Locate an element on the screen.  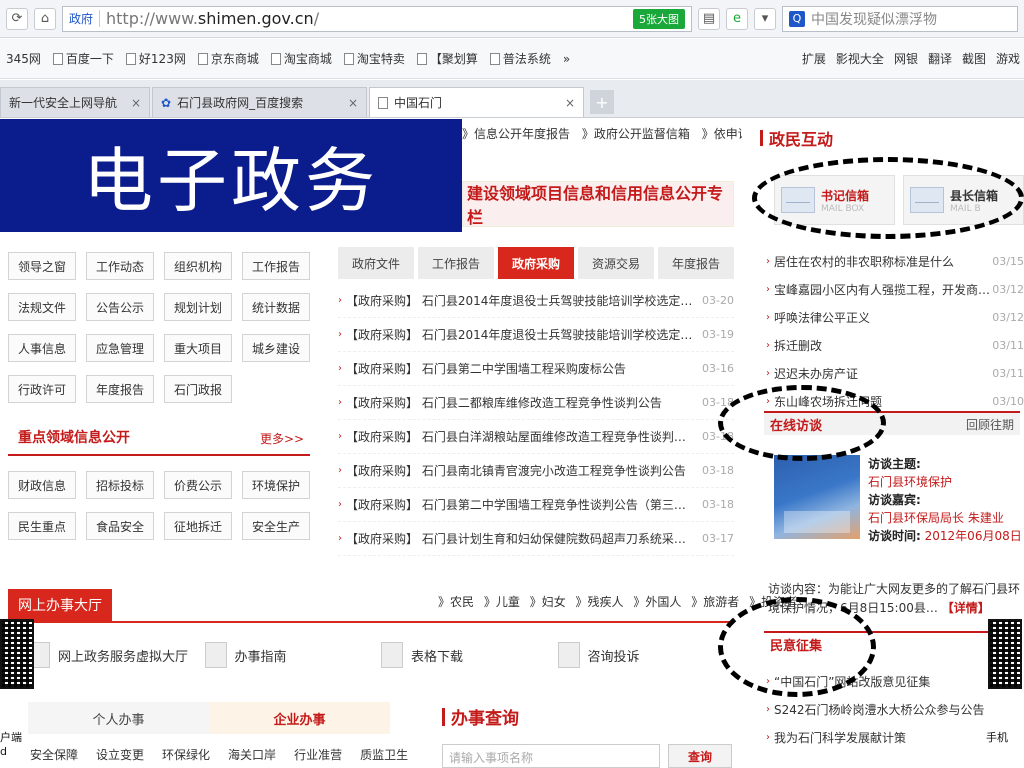
county-mayor-mailbox-button: 县长信箱 MAIL B is located at coordinates (963, 200).